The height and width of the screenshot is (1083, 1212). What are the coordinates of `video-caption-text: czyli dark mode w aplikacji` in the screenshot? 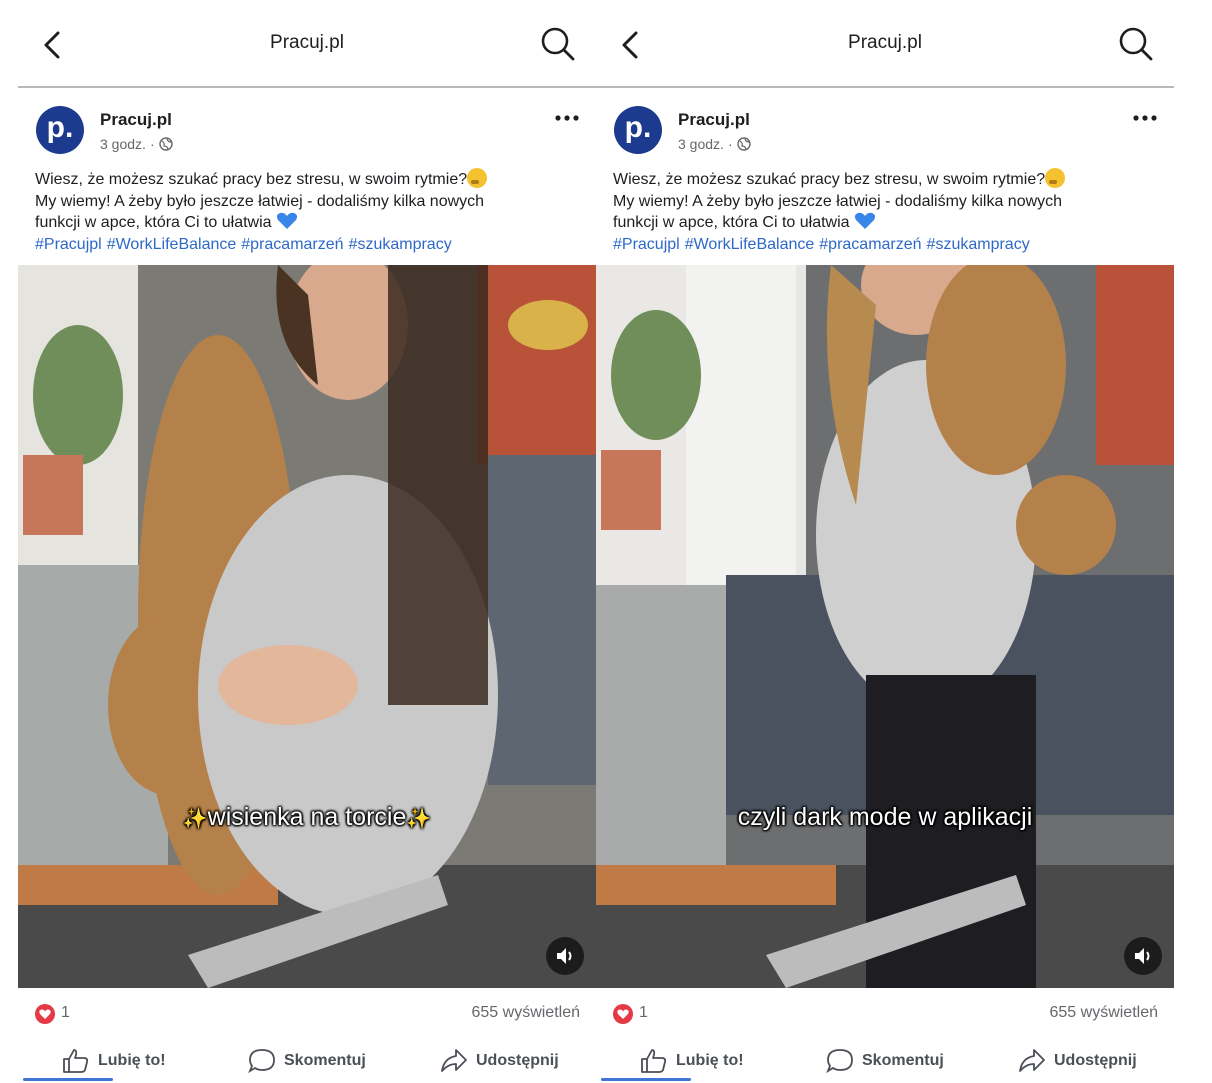 It's located at (885, 817).